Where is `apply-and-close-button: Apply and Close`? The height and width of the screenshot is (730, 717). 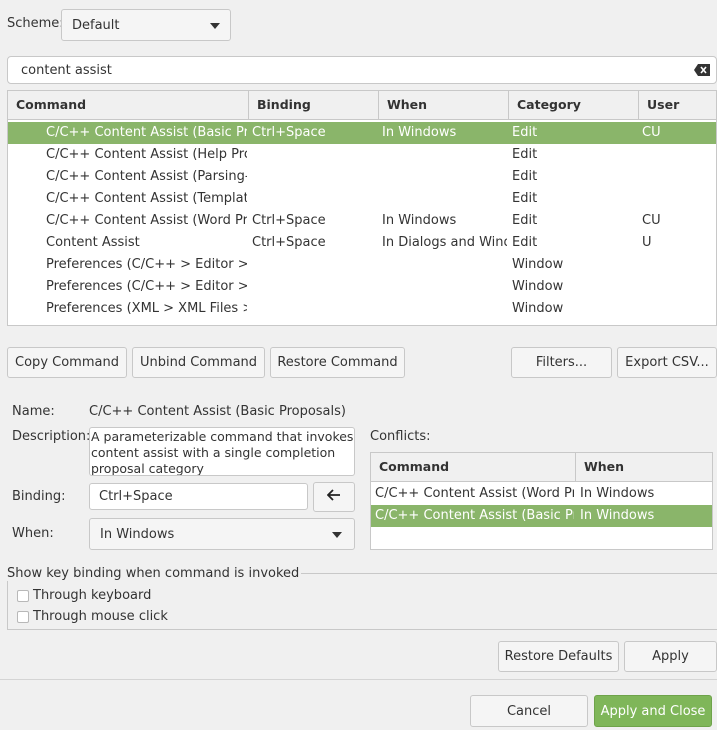
apply-and-close-button: Apply and Close is located at coordinates (653, 711).